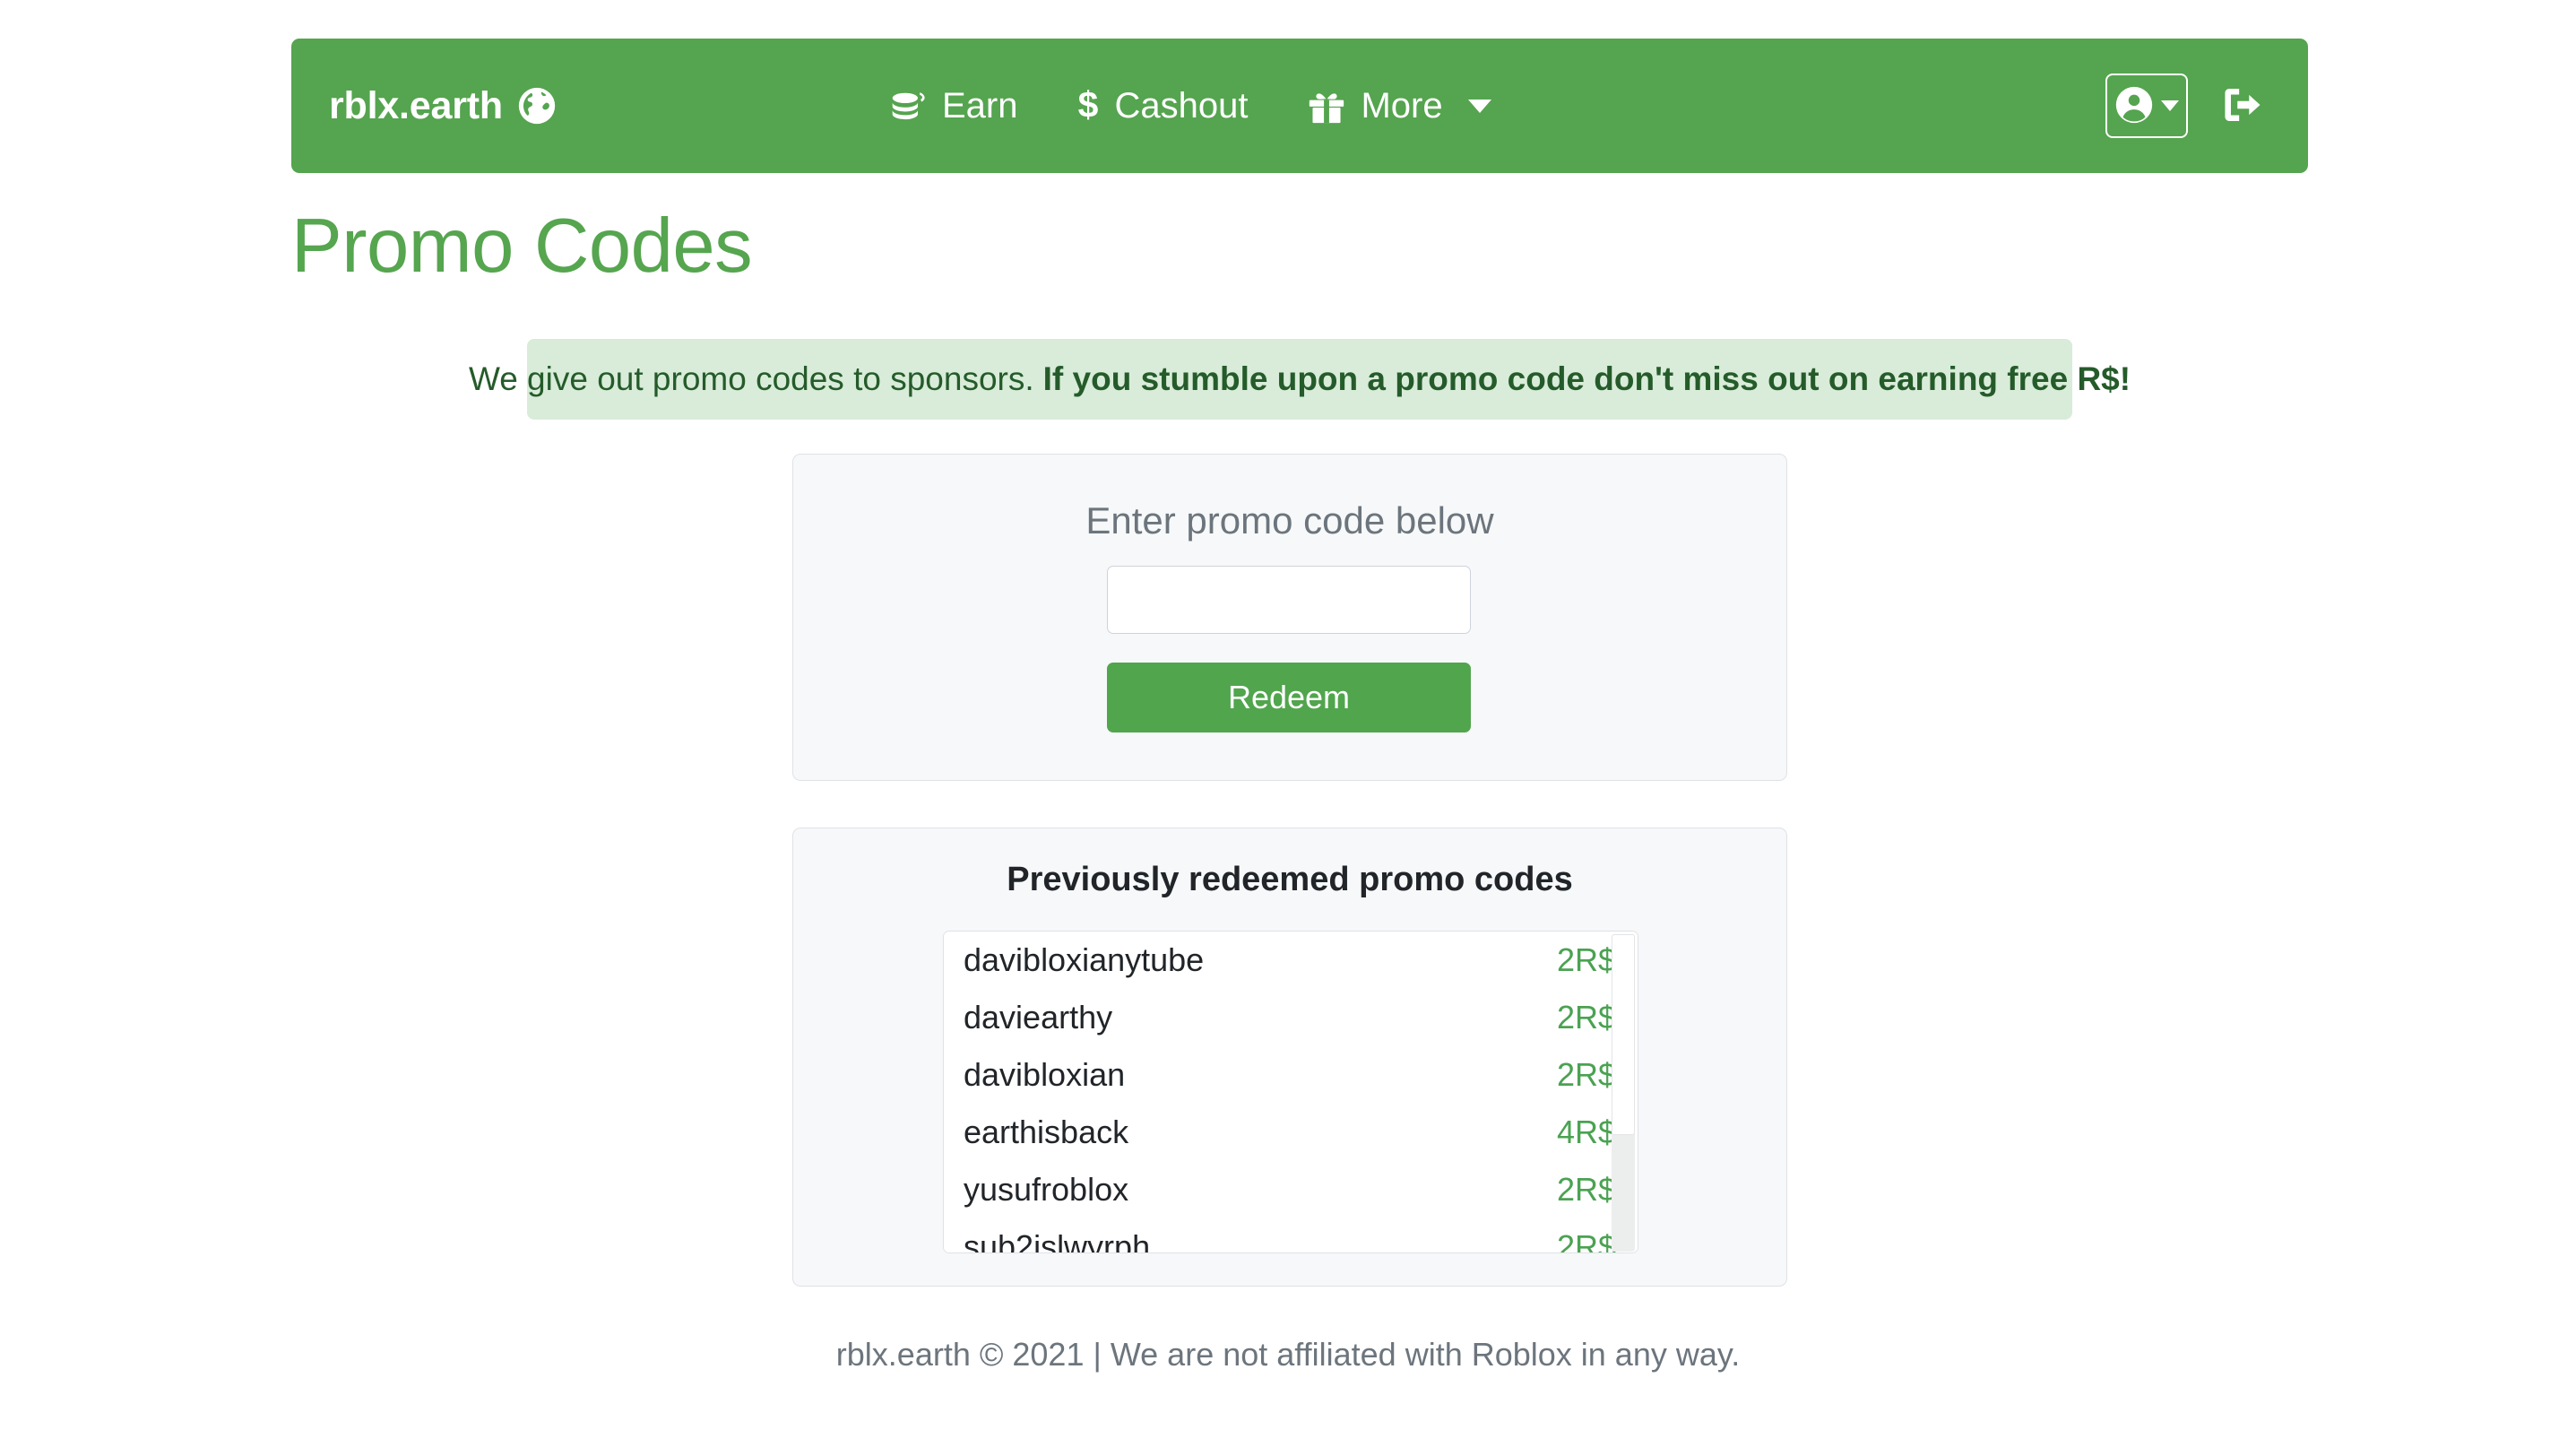 This screenshot has height=1456, width=2576. What do you see at coordinates (1291, 1017) in the screenshot?
I see `list-item: daviearthy 2R$` at bounding box center [1291, 1017].